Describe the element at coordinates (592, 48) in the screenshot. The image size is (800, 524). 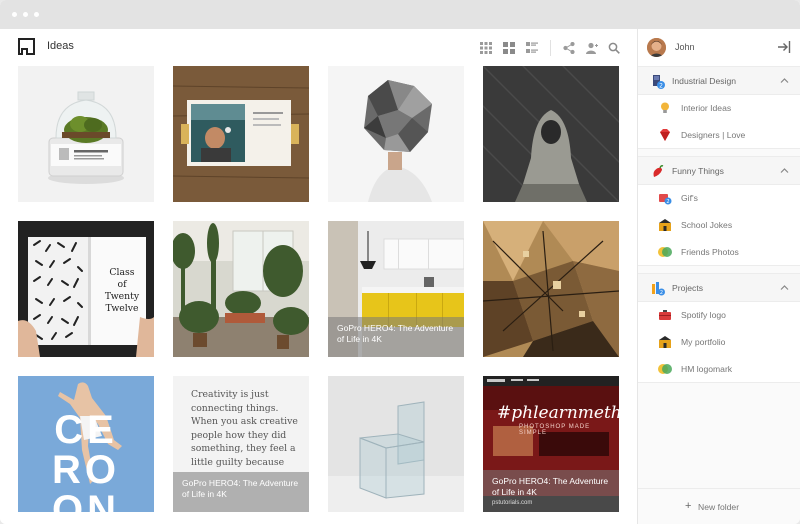
I see `add-user-icon` at that location.